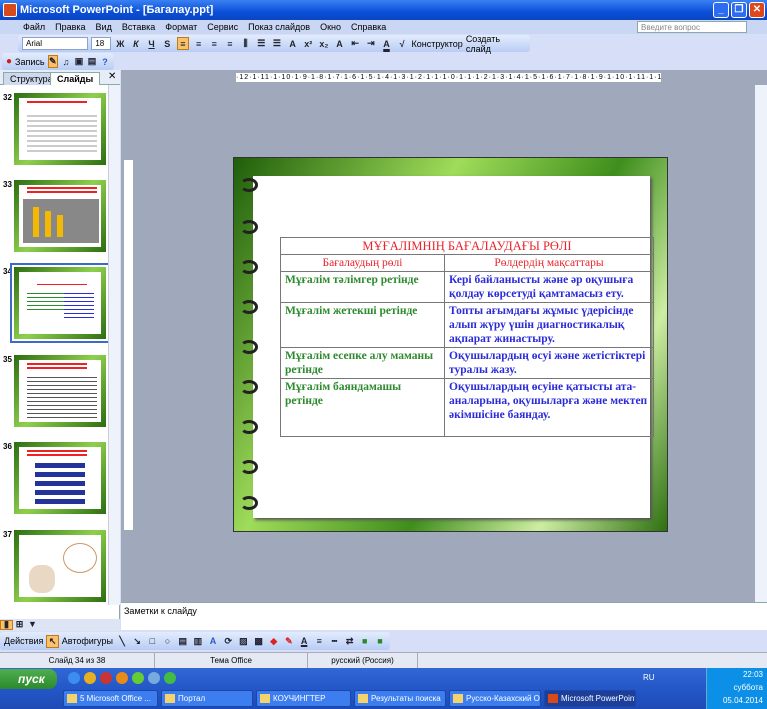 Image resolution: width=767 pixels, height=709 pixels. What do you see at coordinates (245, 43) in the screenshot?
I see `columns-icon: ⫼` at bounding box center [245, 43].